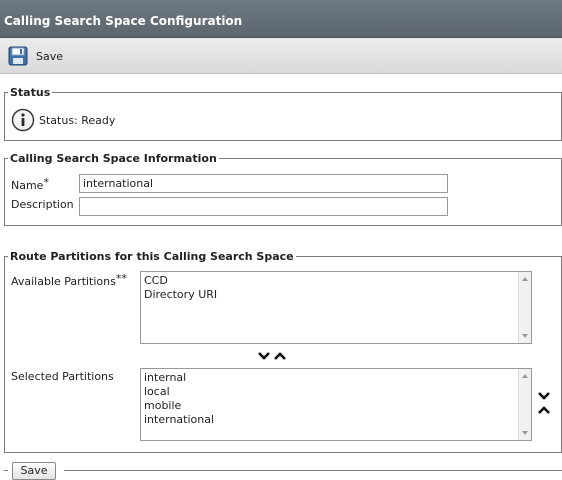 The image size is (562, 480). What do you see at coordinates (23, 120) in the screenshot?
I see `info-icon` at bounding box center [23, 120].